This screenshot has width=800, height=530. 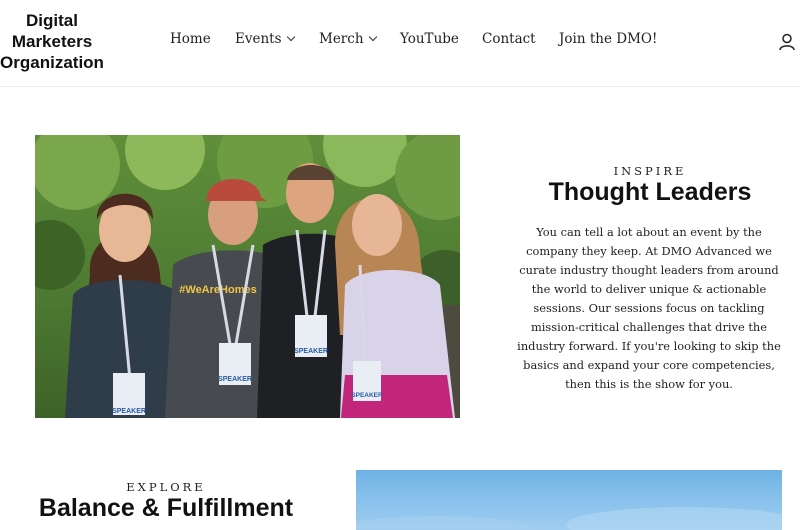 I want to click on user-icon, so click(x=787, y=42).